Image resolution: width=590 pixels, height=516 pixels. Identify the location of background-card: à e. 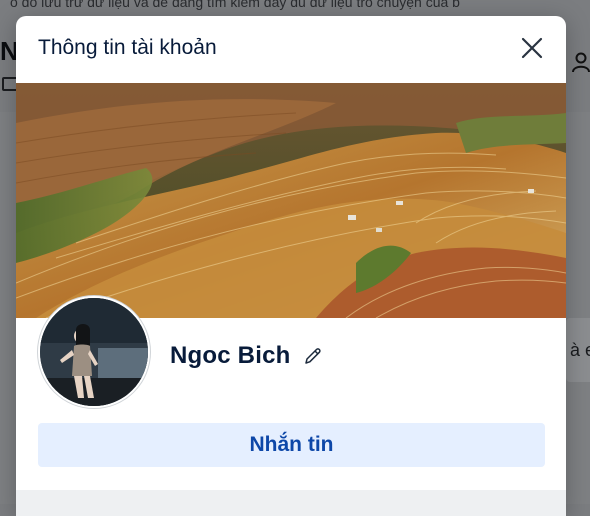
(578, 350).